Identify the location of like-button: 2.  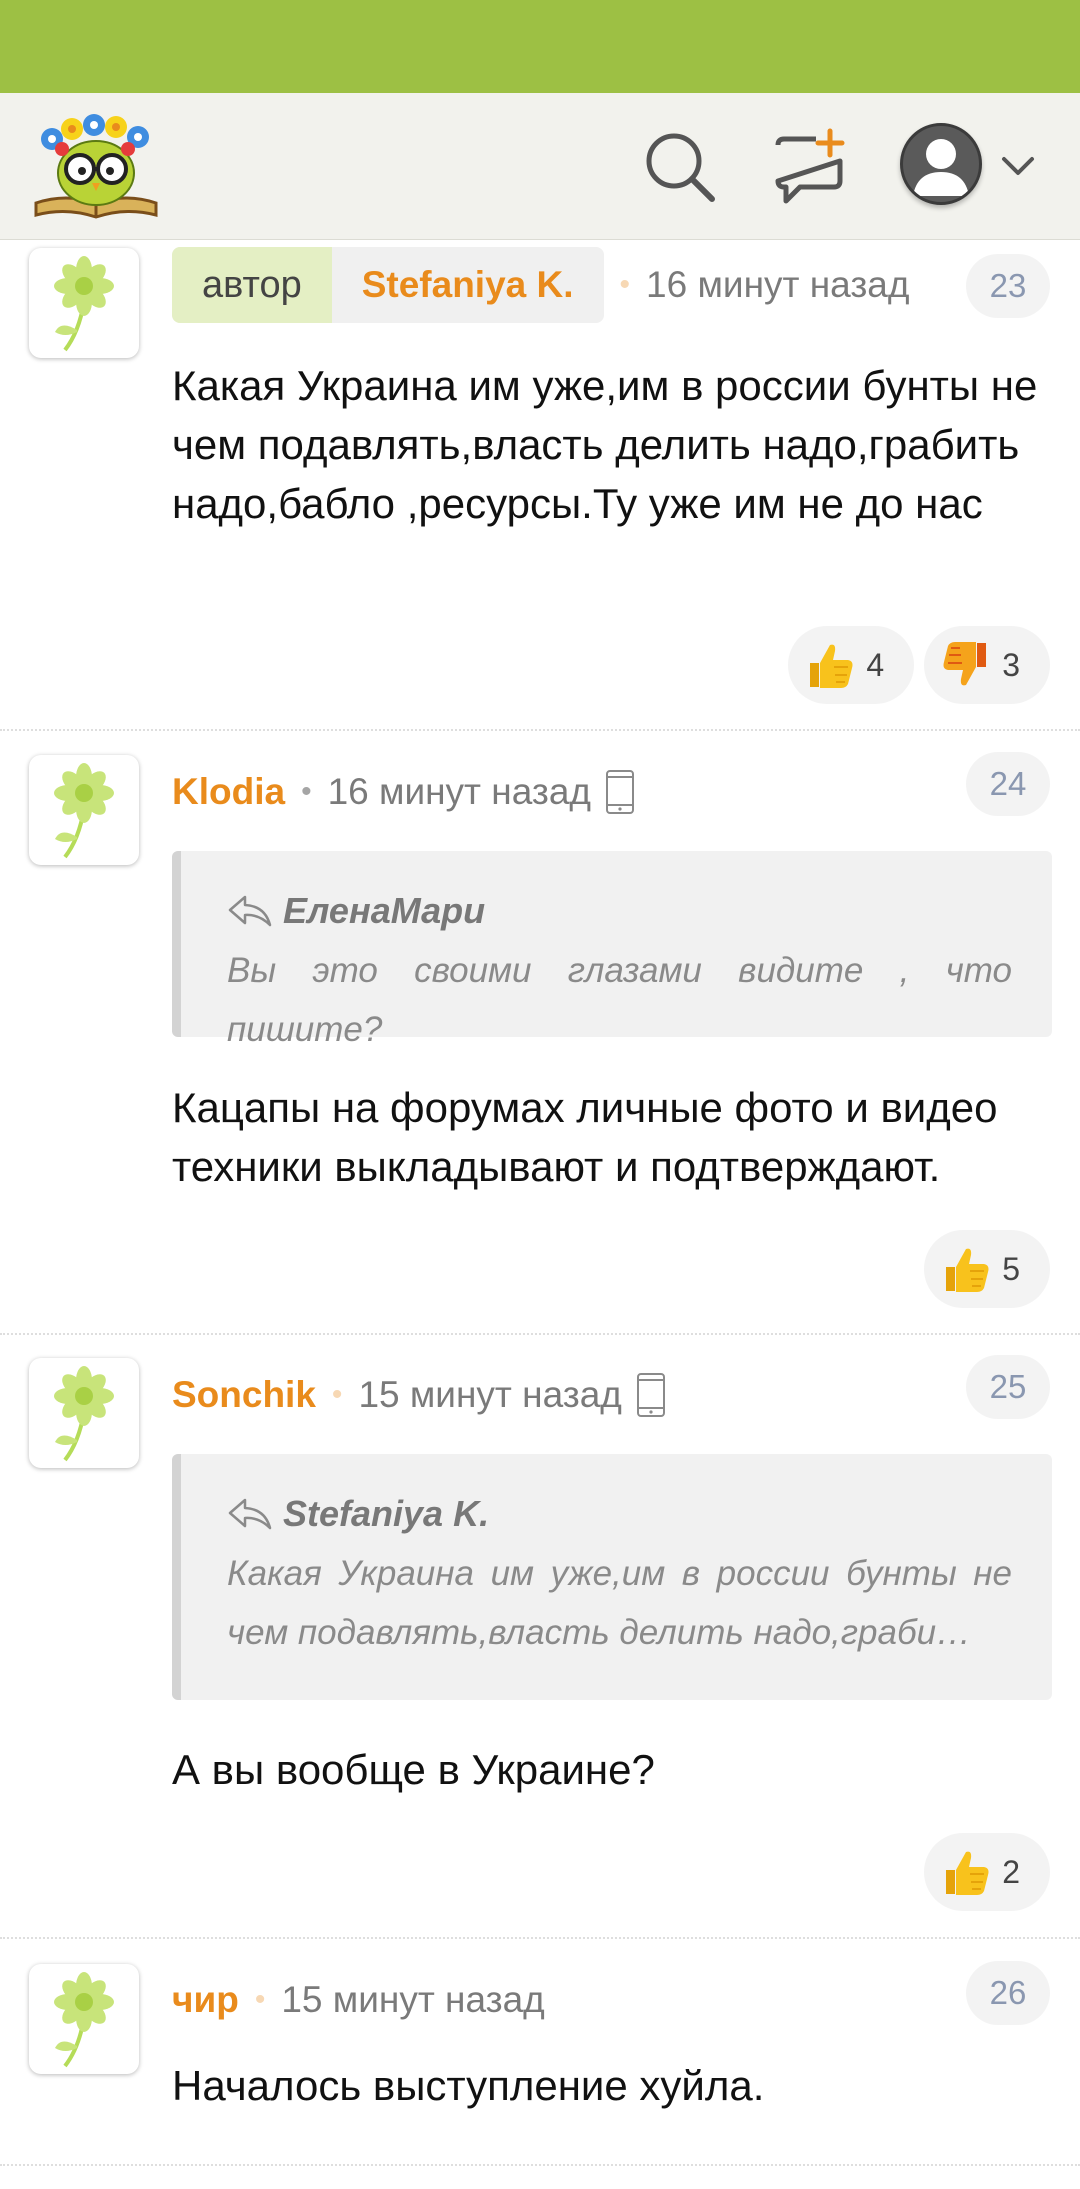
(987, 1872).